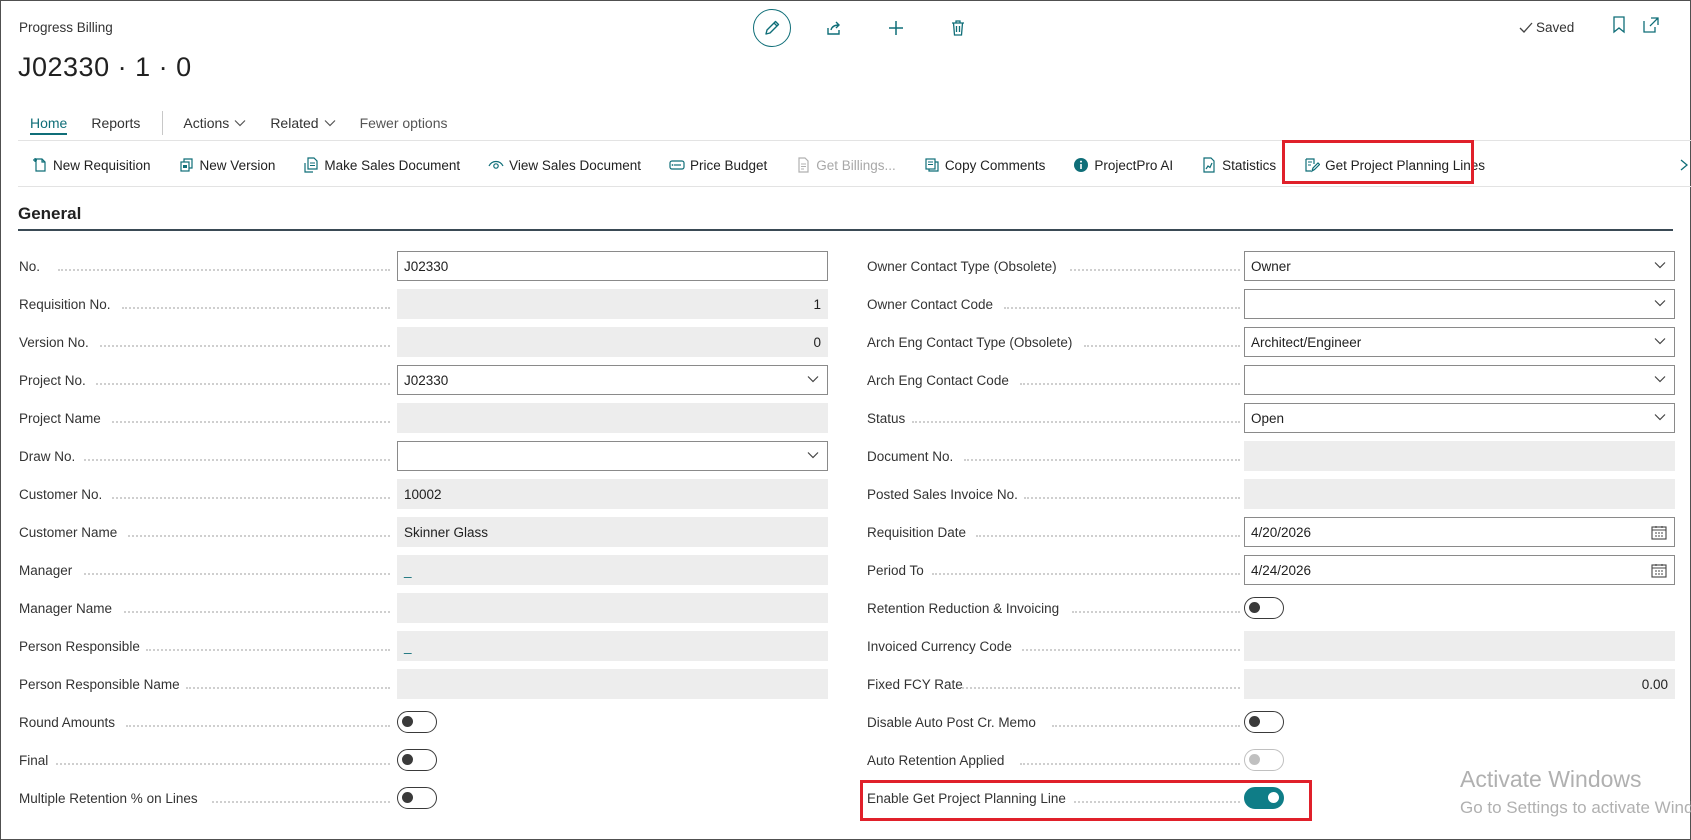  Describe the element at coordinates (1209, 165) in the screenshot. I see `chart-icon` at that location.